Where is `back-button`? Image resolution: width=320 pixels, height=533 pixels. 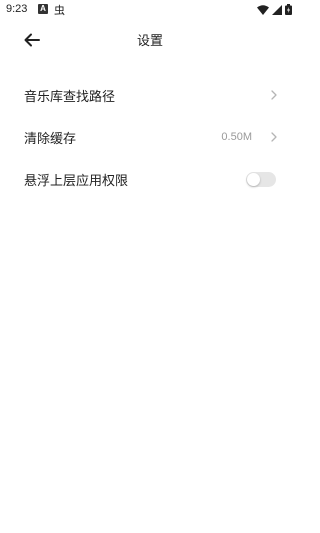
back-button is located at coordinates (32, 40).